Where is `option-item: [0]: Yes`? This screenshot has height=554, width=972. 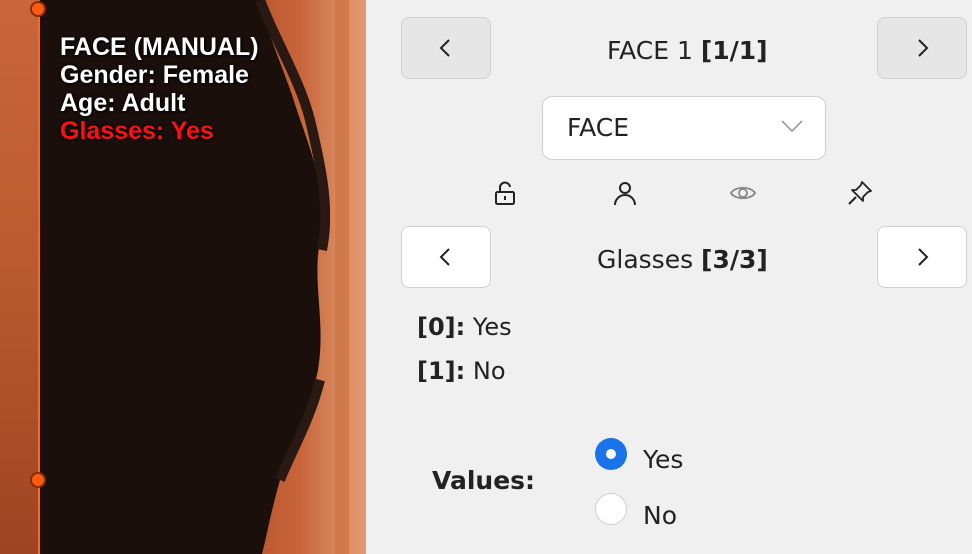 option-item: [0]: Yes is located at coordinates (464, 327).